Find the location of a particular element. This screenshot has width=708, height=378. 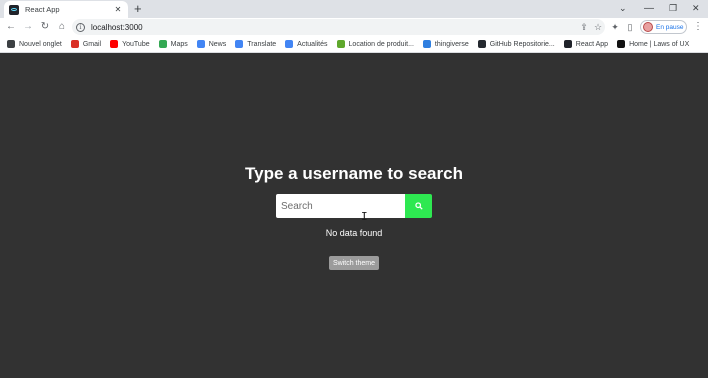

search-icon is located at coordinates (418, 206).